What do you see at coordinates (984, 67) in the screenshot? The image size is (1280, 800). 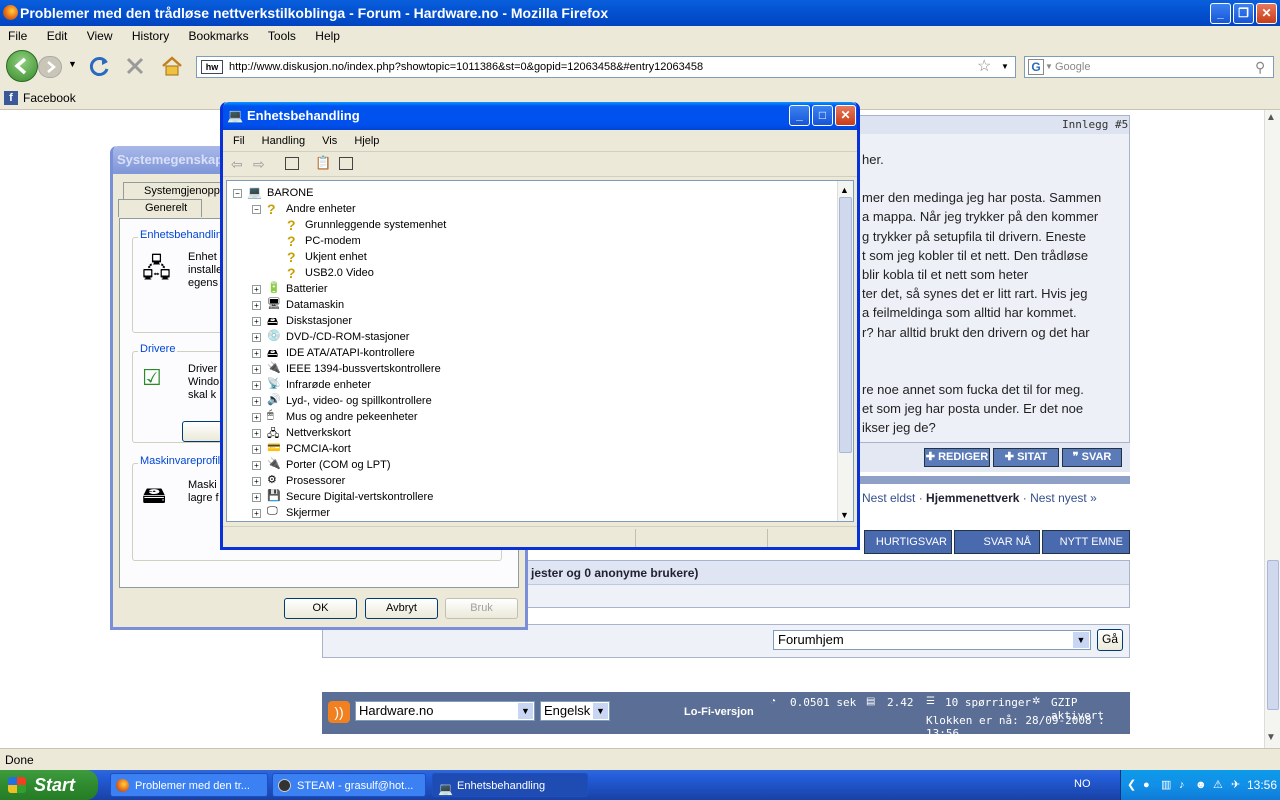 I see `bookmark-star-icon: ☆` at bounding box center [984, 67].